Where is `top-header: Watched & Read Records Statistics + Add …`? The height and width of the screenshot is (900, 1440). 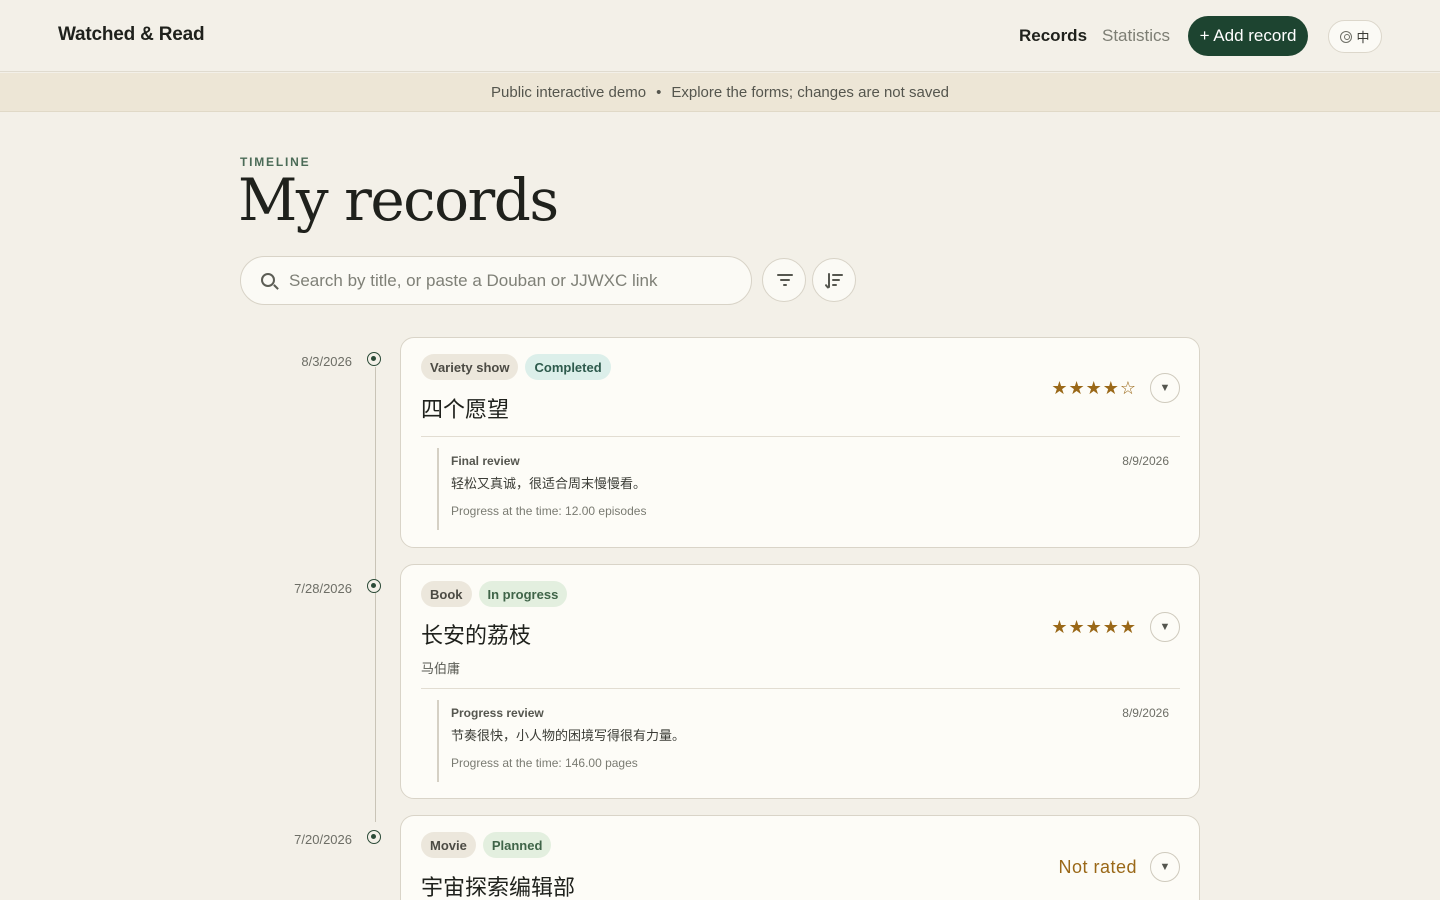 top-header: Watched & Read Records Statistics + Add … is located at coordinates (720, 36).